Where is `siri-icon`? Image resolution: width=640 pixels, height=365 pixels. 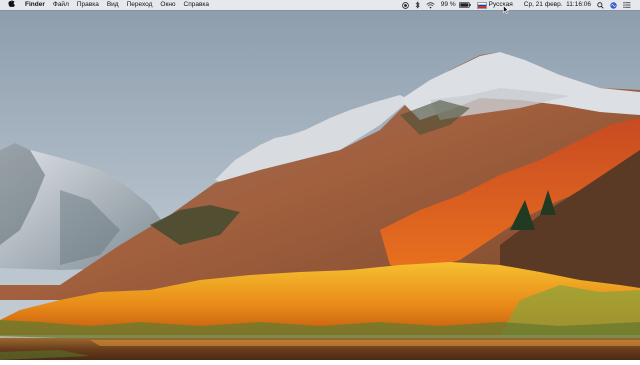
siri-icon is located at coordinates (613, 5).